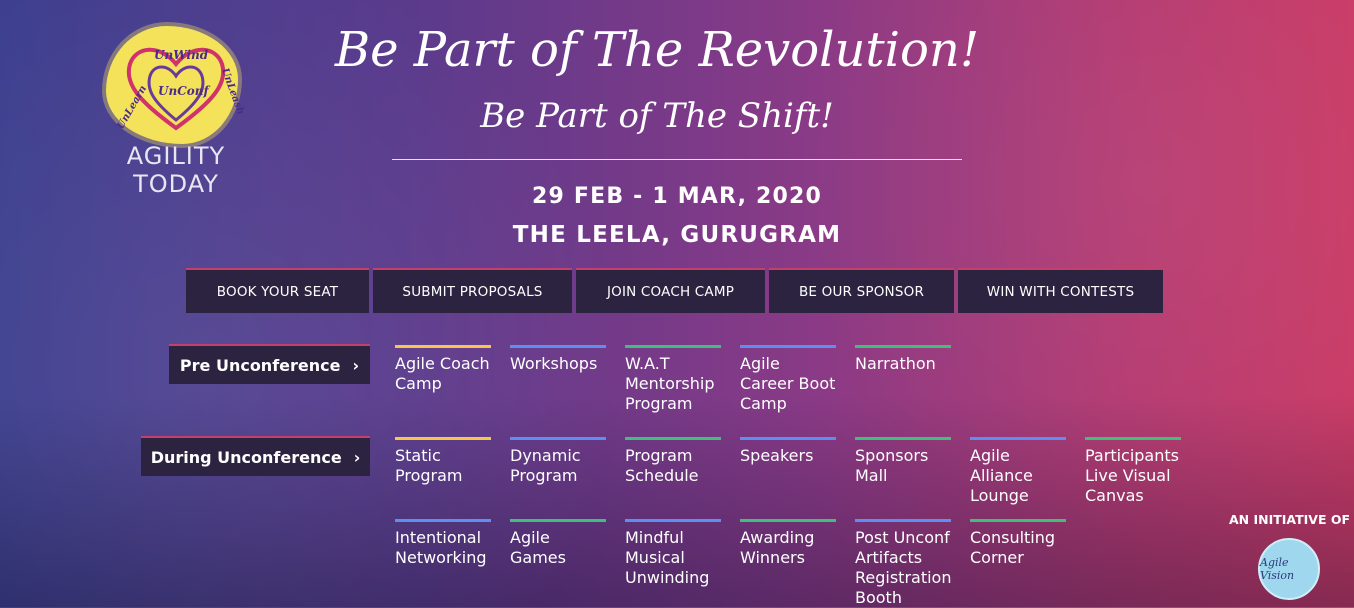  Describe the element at coordinates (673, 553) in the screenshot. I see `tile-mindful-musical-unwinding: Mindful Musical Unwinding` at that location.